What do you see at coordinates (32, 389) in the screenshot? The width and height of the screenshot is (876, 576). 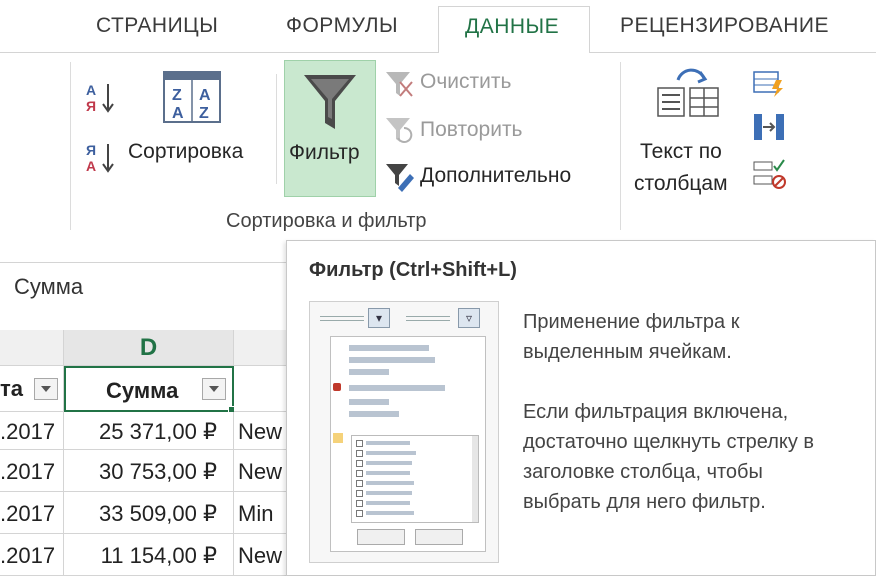 I see `header-cell-date: та` at bounding box center [32, 389].